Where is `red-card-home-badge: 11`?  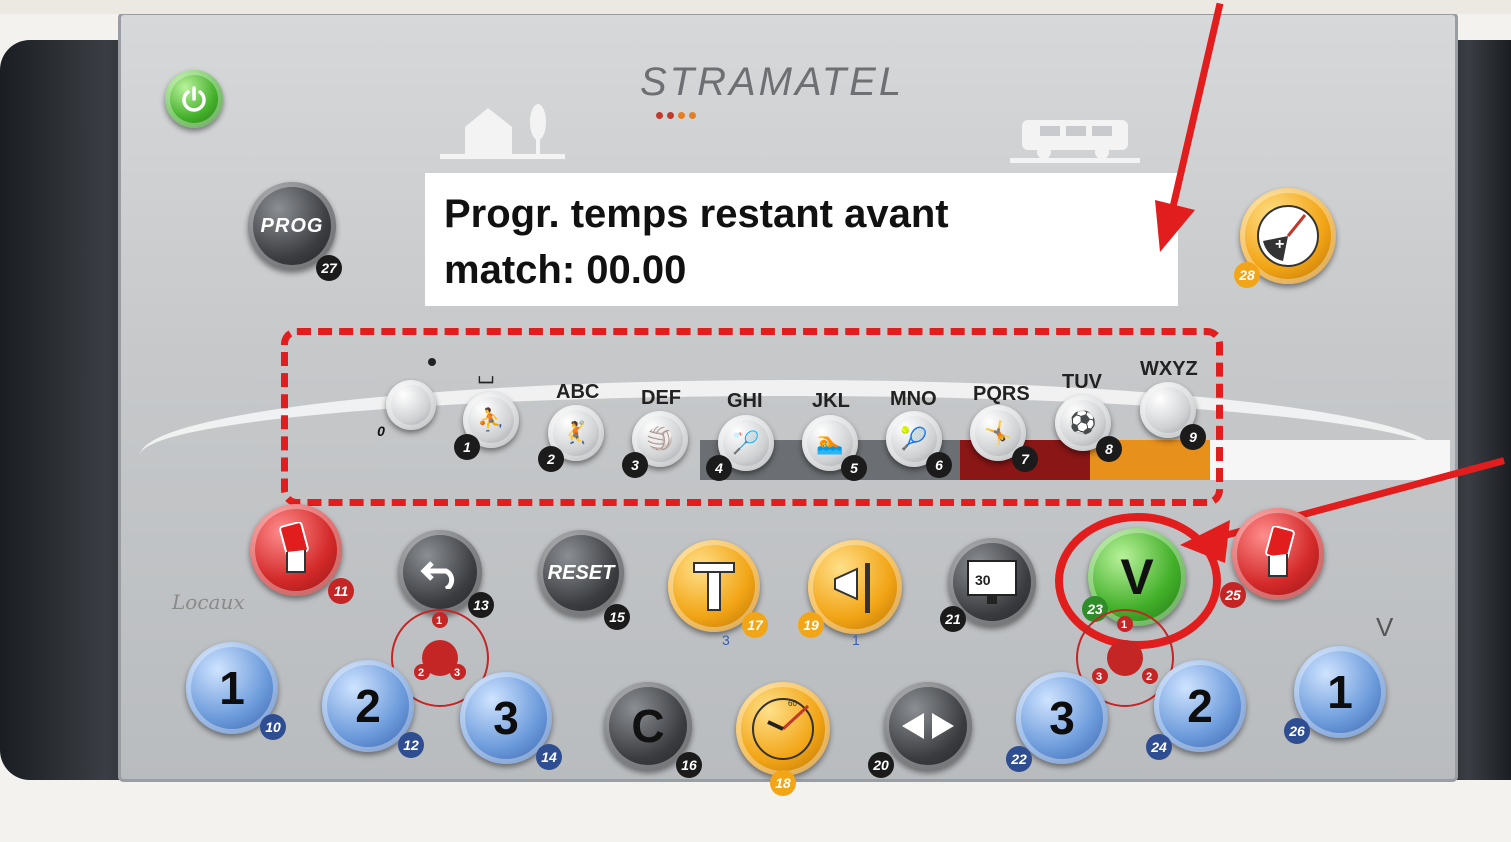
red-card-home-badge: 11 is located at coordinates (341, 591).